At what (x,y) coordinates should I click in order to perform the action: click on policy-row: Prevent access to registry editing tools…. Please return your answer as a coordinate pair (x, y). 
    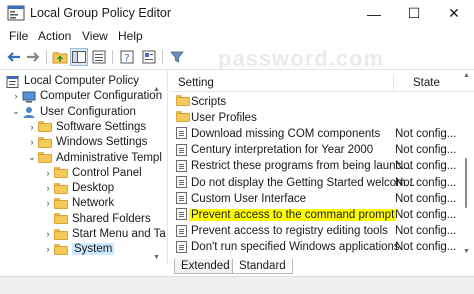
    Looking at the image, I should click on (315, 231).